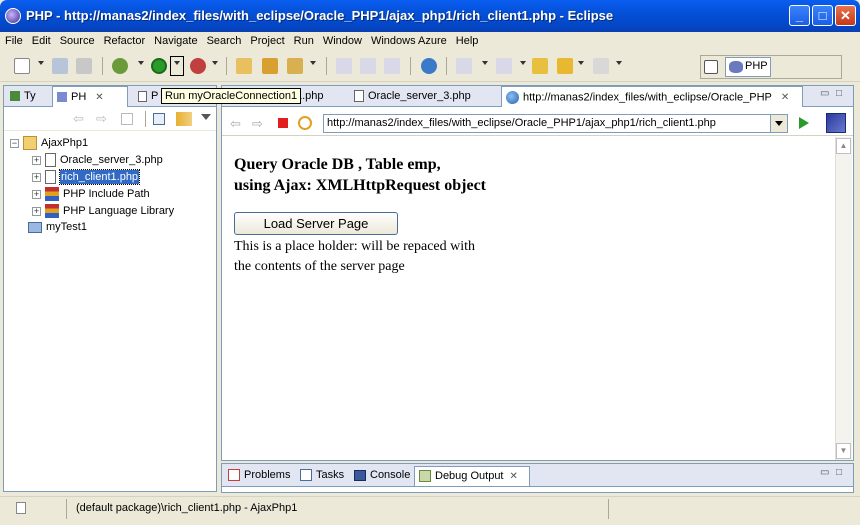  What do you see at coordinates (429, 66) in the screenshot?
I see `globe-icon` at bounding box center [429, 66].